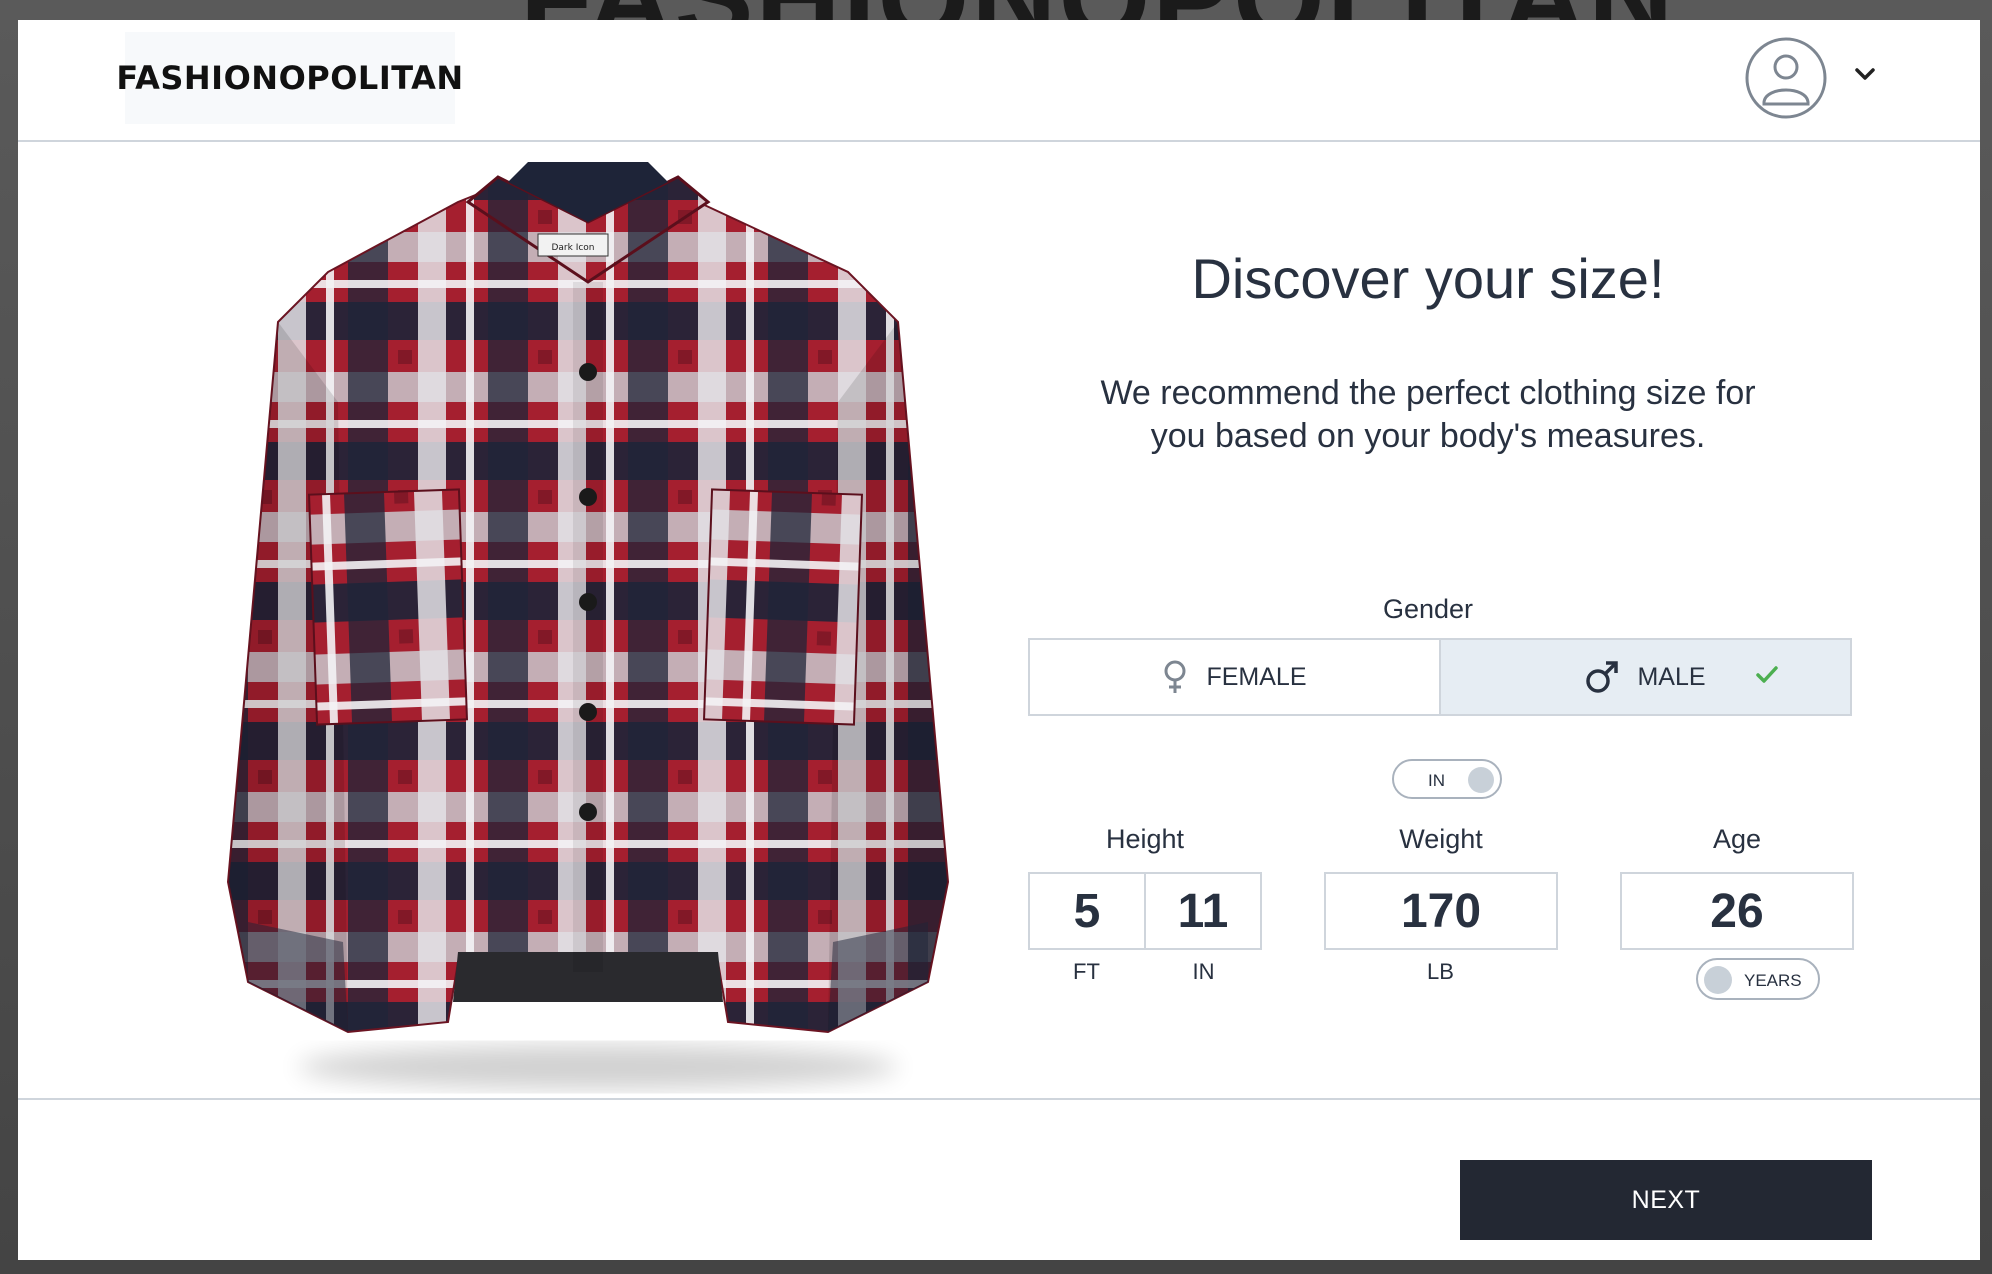 The width and height of the screenshot is (1992, 1274). I want to click on unit-toggle: IN, so click(1447, 779).